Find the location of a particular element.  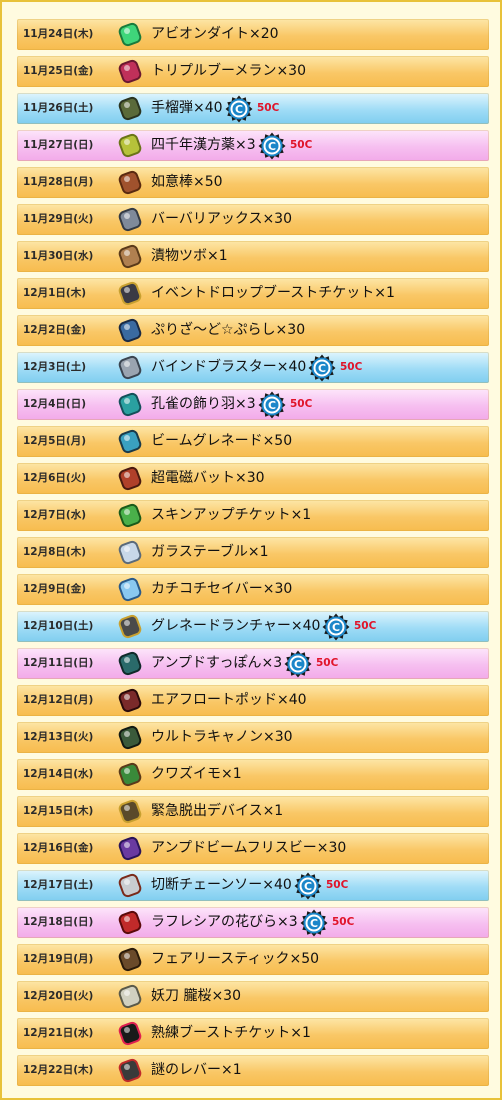

schedule-row: 12月16日(金) アンプドビームフリスビー×30 is located at coordinates (253, 848).